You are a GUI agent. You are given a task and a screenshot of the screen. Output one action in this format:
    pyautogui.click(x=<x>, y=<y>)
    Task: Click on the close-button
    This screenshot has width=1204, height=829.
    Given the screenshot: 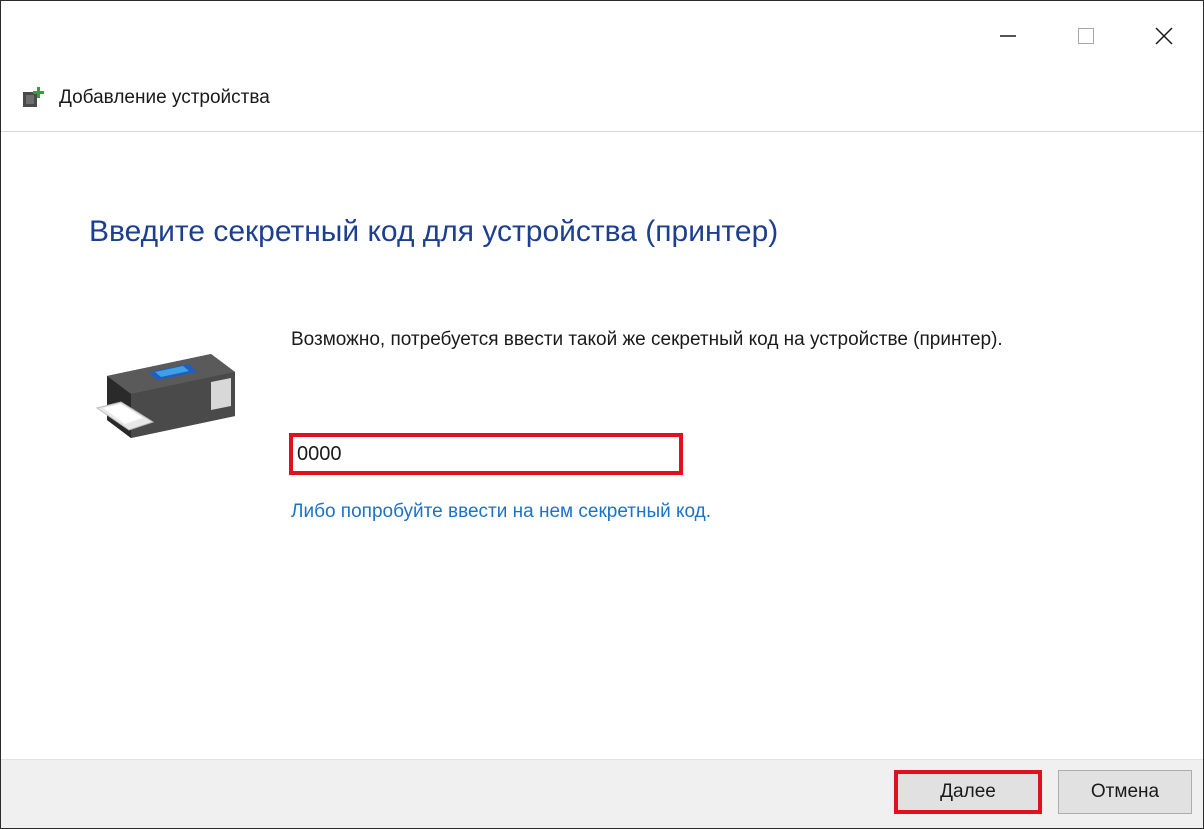 What is the action you would take?
    pyautogui.click(x=1164, y=36)
    